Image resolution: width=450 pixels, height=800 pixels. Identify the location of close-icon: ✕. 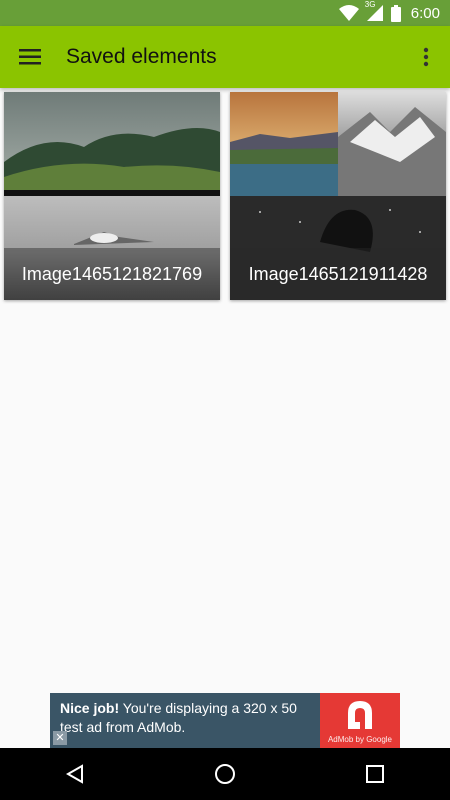
(60, 738).